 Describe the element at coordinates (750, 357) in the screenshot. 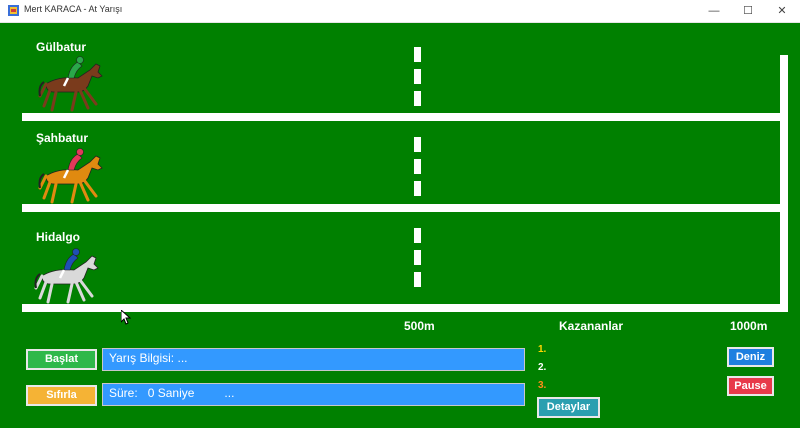

I see `sea-button: Deniz` at that location.